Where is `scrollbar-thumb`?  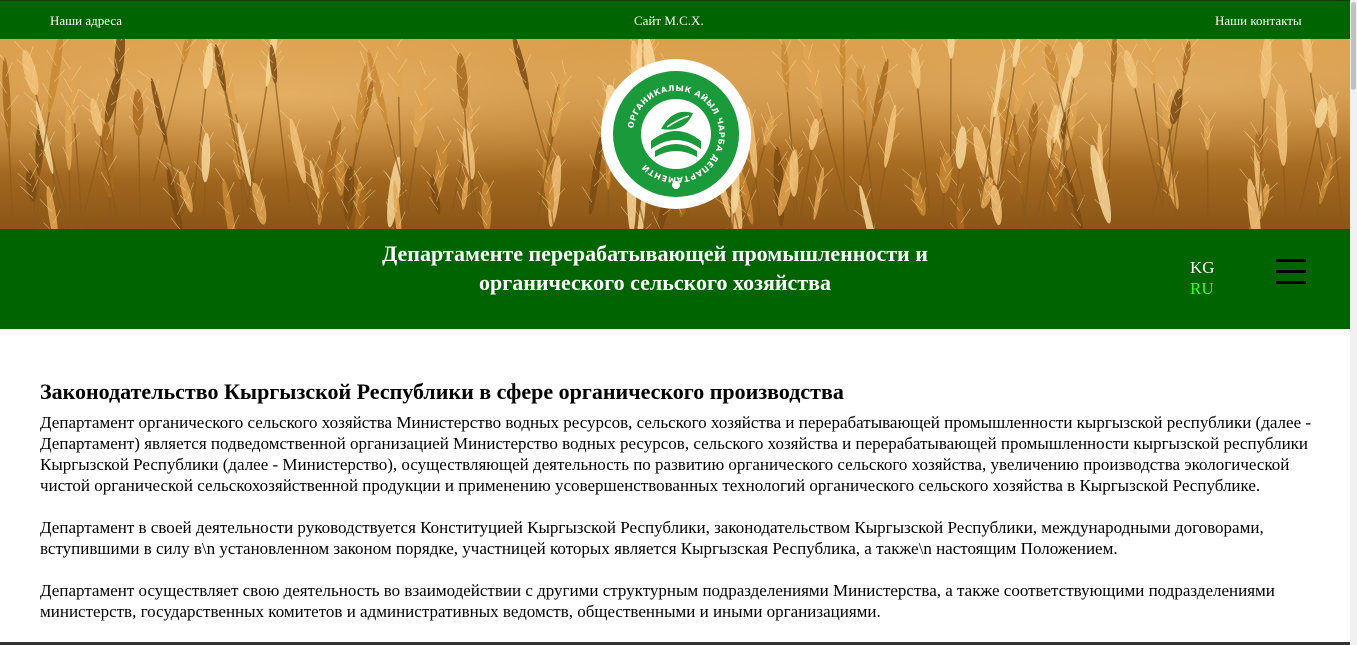
scrollbar-thumb is located at coordinates (1353, 46).